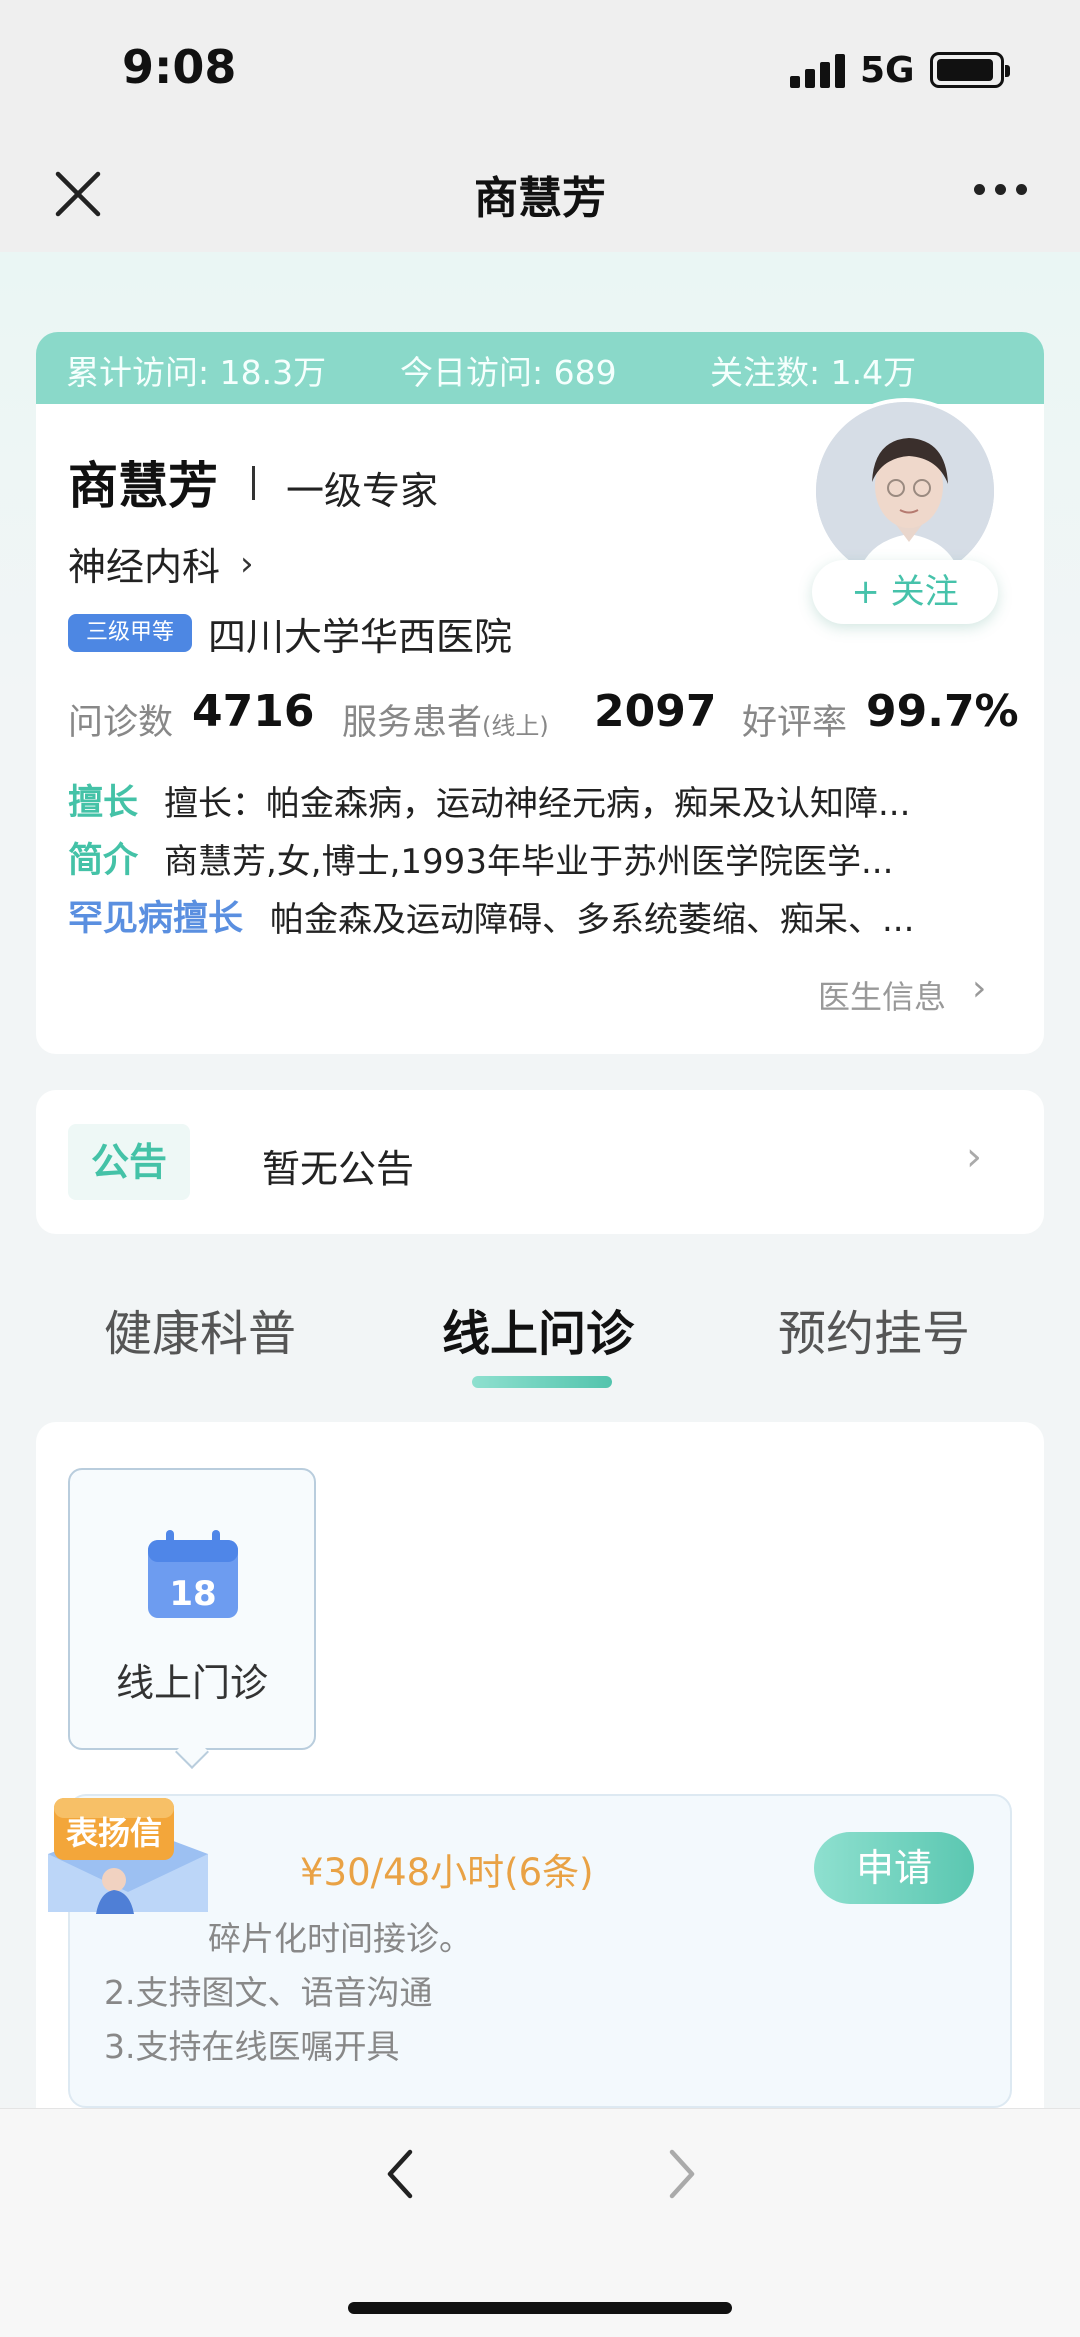 The width and height of the screenshot is (1080, 2337). What do you see at coordinates (143, 486) in the screenshot?
I see `doctor-name: 商慧芳` at bounding box center [143, 486].